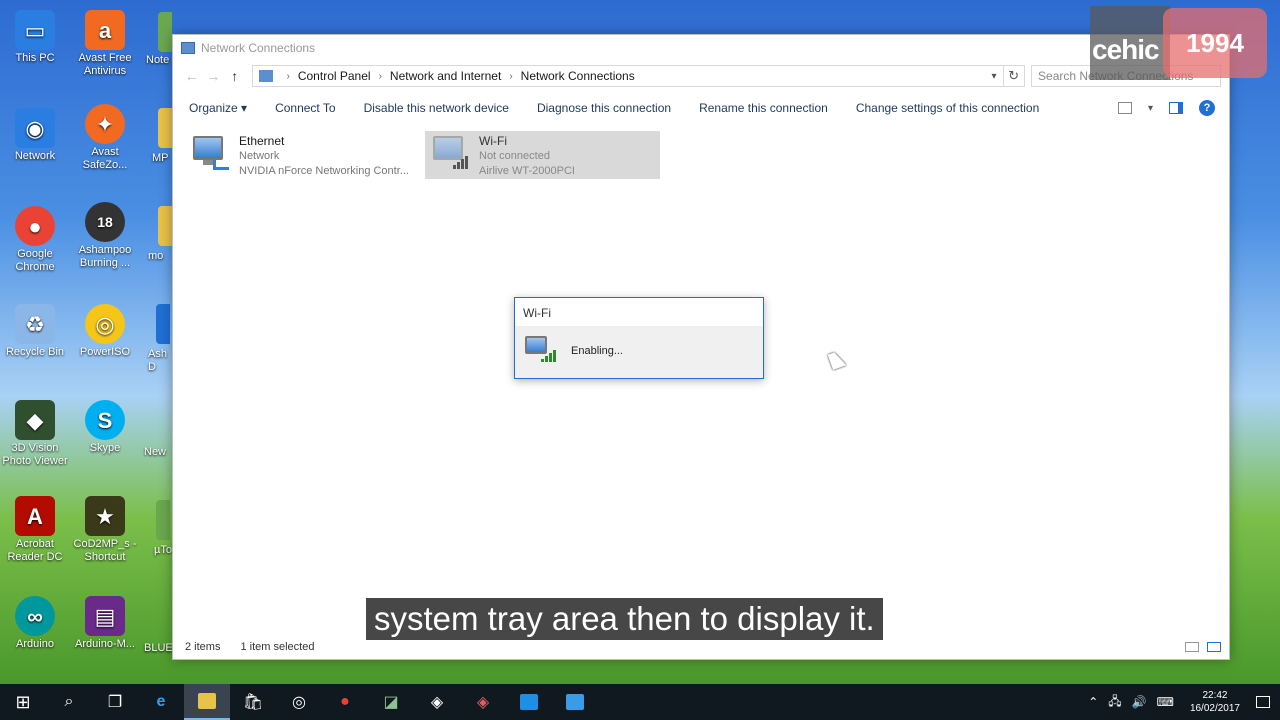 This screenshot has height=720, width=1280. Describe the element at coordinates (35, 434) in the screenshot. I see `desktop-icon-3d-vision: ◆ 3D Vision Photo Viewer` at that location.